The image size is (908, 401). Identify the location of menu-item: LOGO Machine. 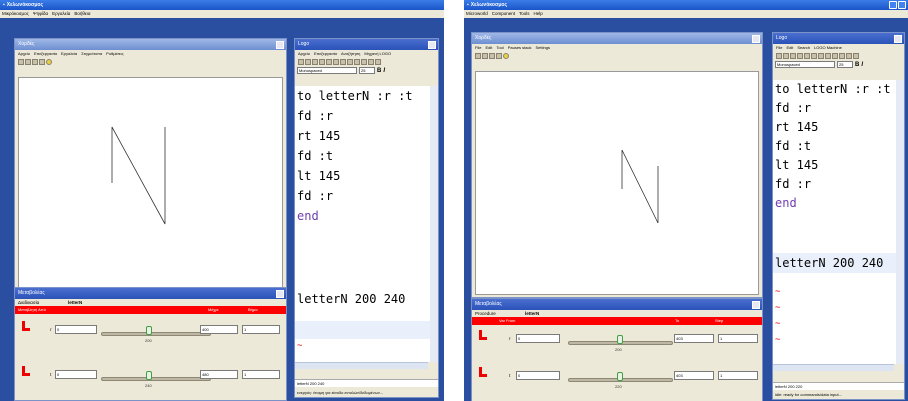
(828, 47).